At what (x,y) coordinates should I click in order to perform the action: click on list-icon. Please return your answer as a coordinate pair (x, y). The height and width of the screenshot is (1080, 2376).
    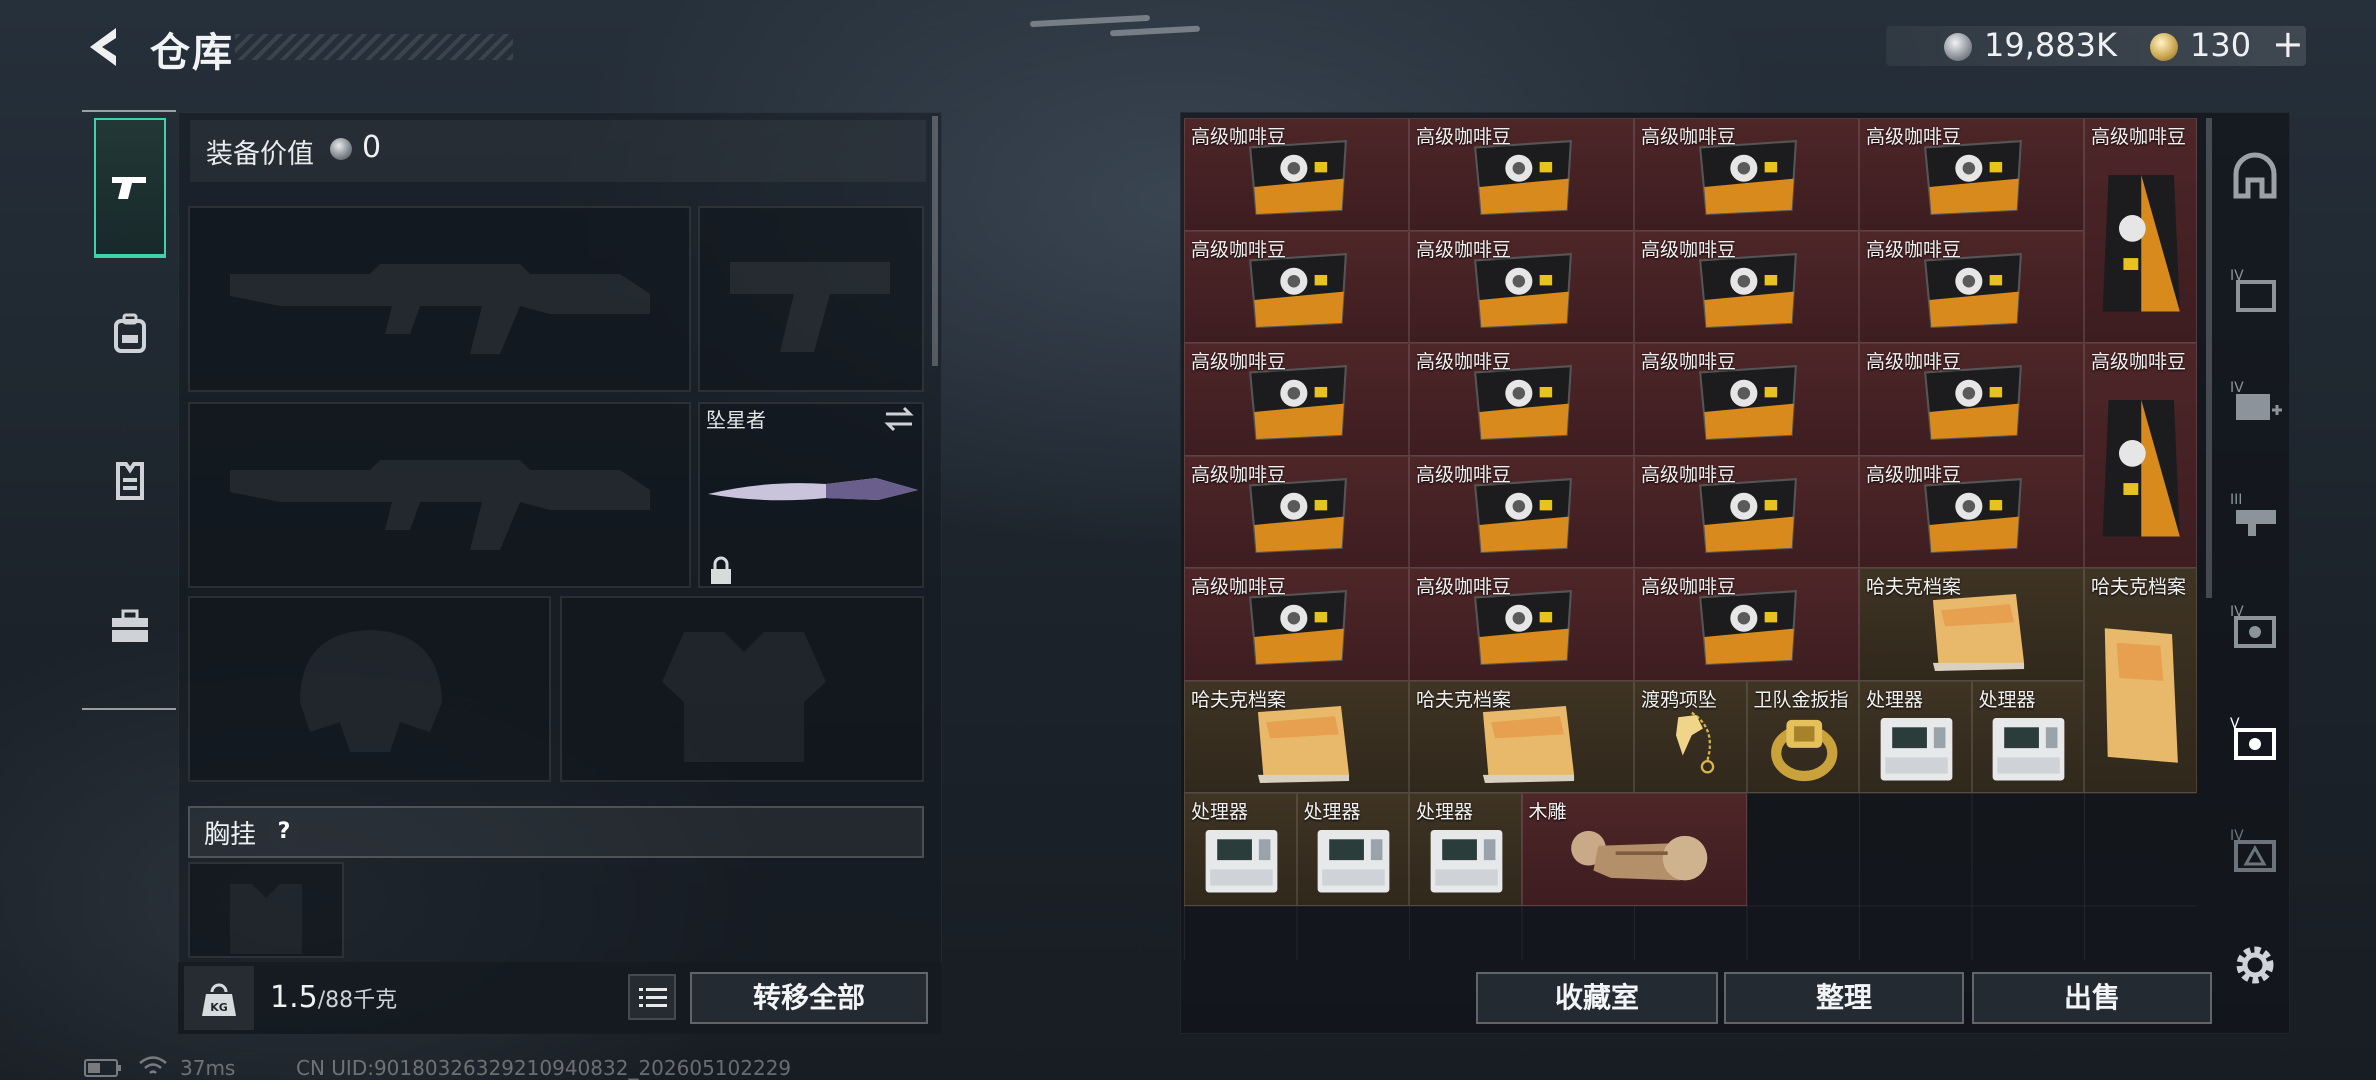
    Looking at the image, I should click on (653, 997).